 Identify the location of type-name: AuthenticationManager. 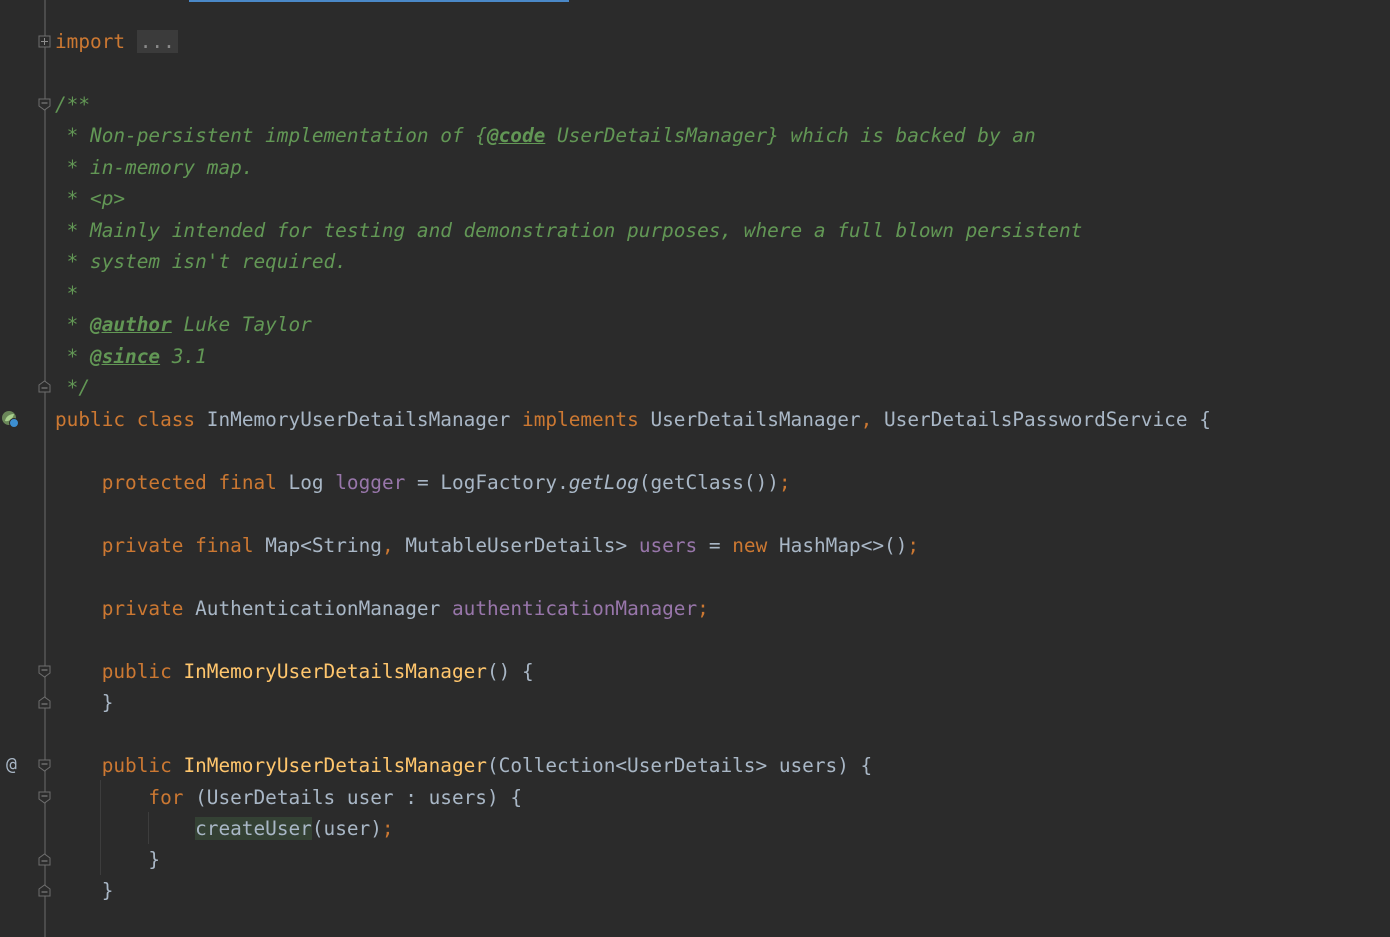
(318, 608).